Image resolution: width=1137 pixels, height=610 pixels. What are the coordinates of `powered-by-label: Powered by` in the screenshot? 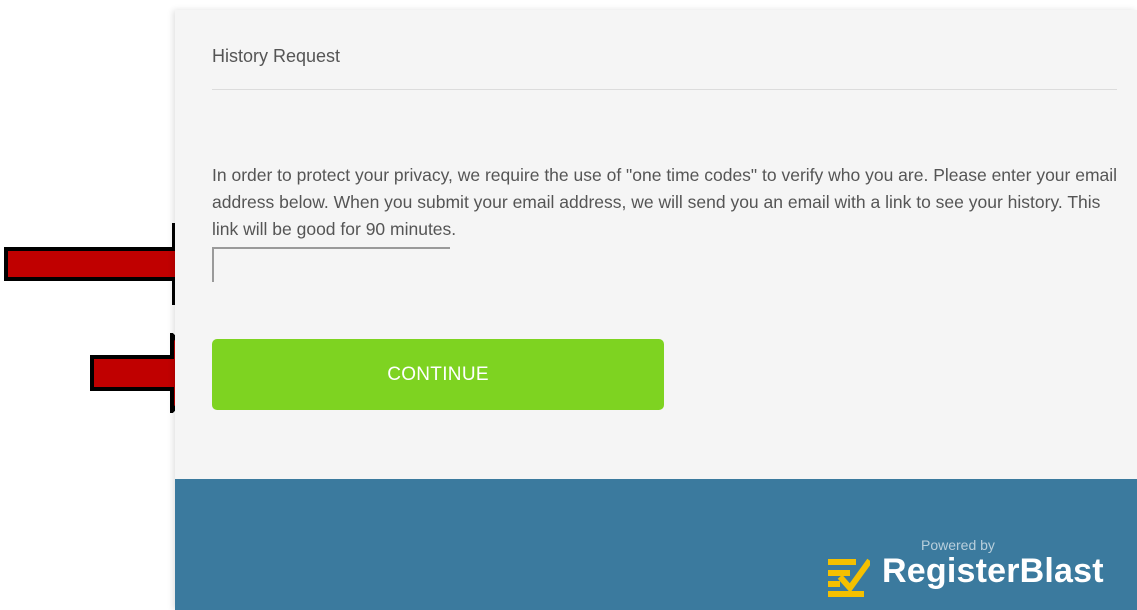 It's located at (958, 545).